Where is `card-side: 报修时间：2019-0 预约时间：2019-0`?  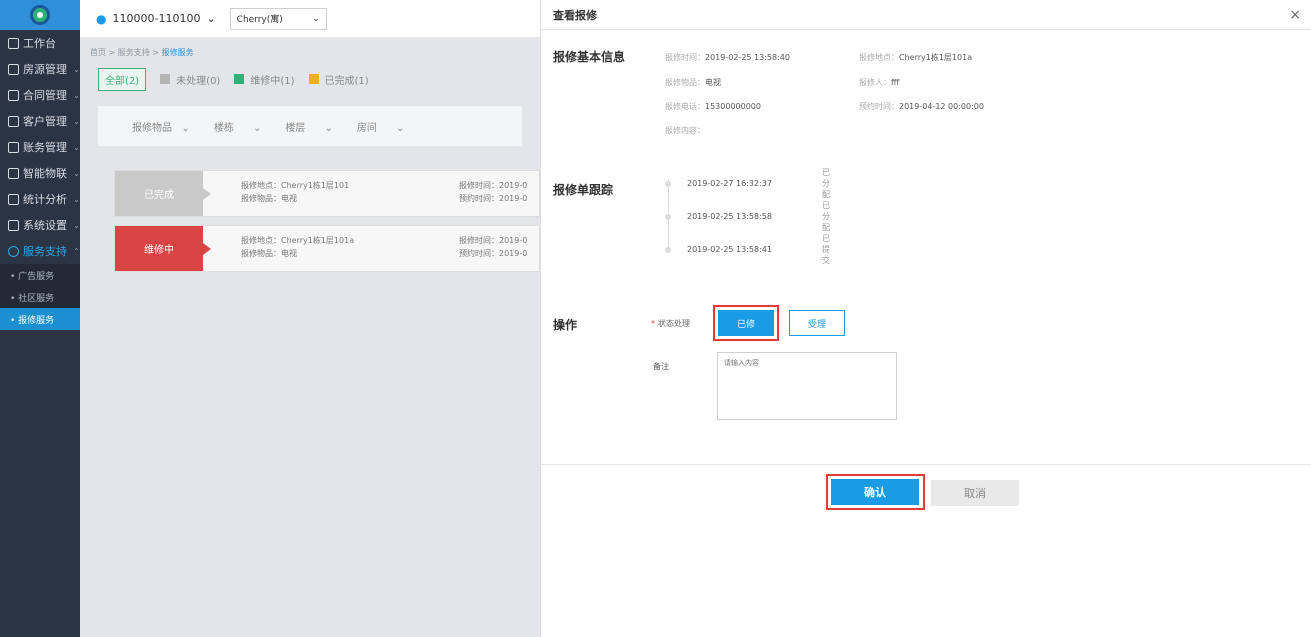 card-side: 报修时间：2019-0 预约时间：2019-0 is located at coordinates (499, 193).